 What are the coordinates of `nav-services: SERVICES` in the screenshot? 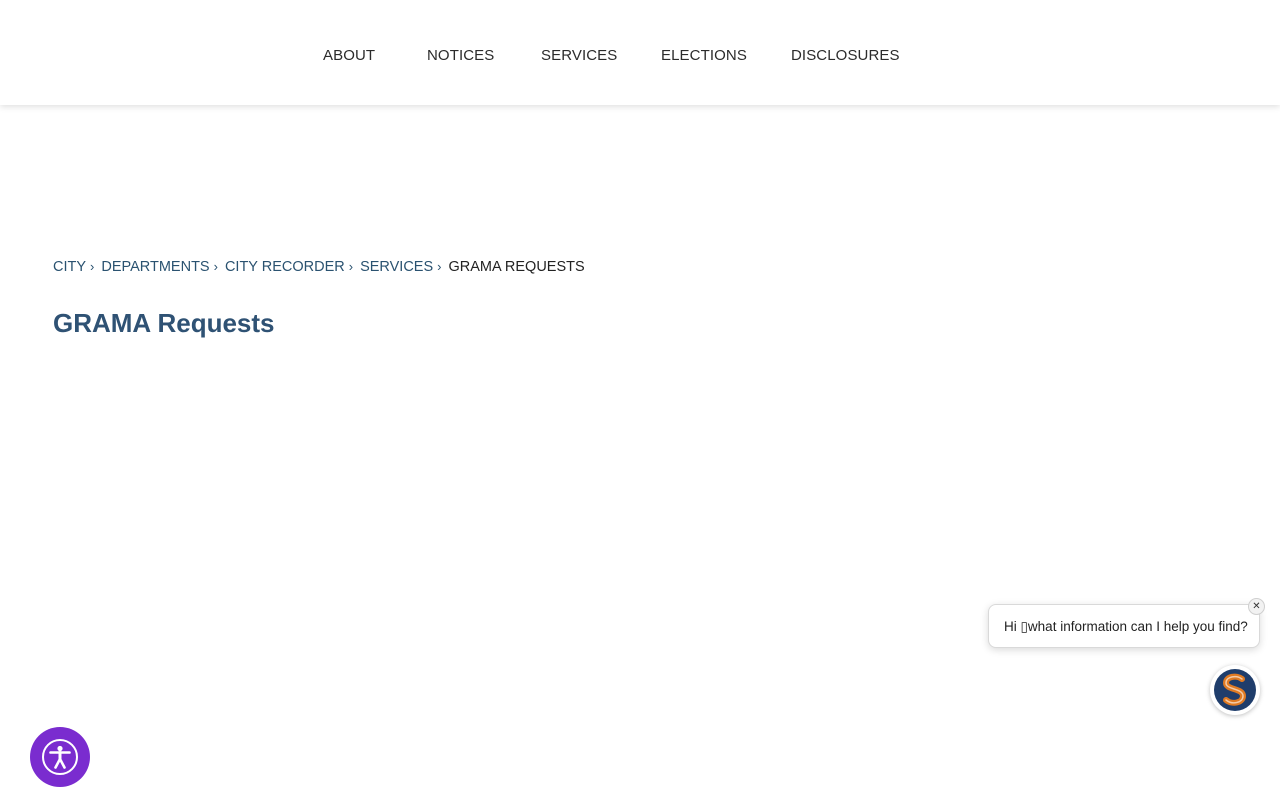 It's located at (579, 55).